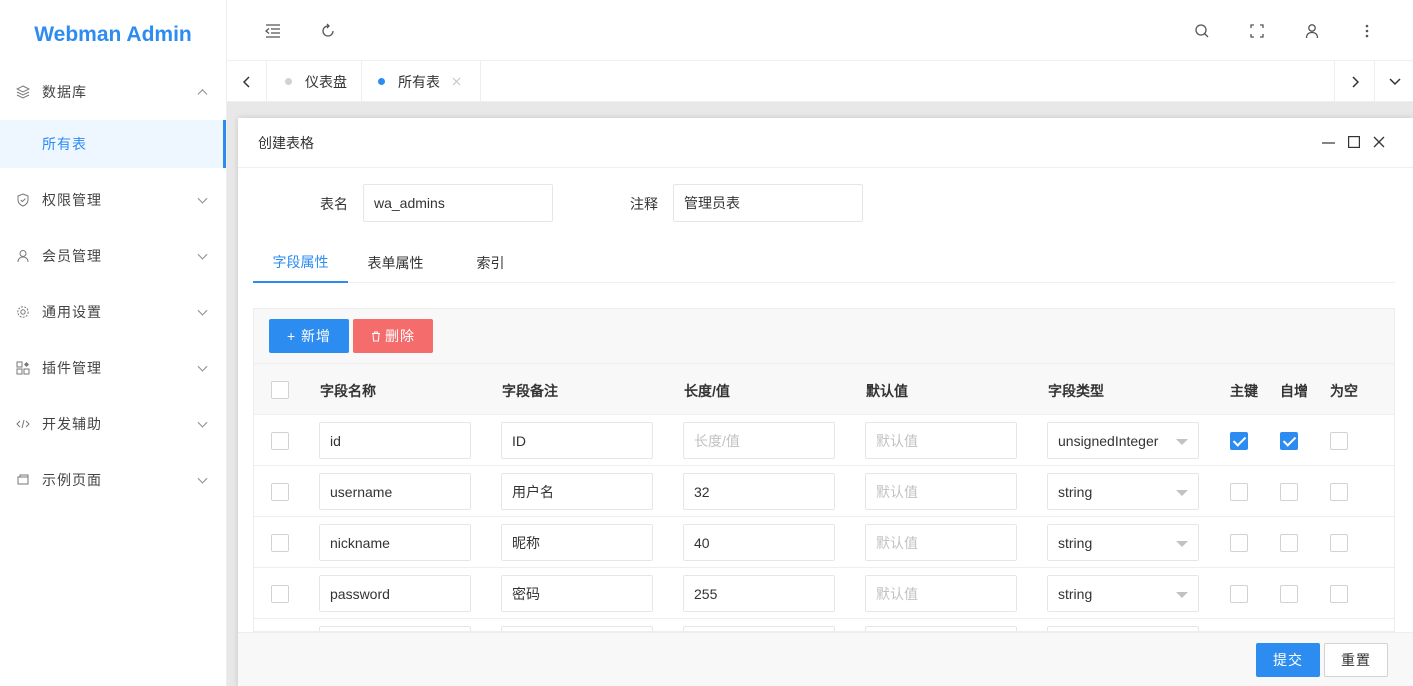  Describe the element at coordinates (1244, 391) in the screenshot. I see `column-header: 主键` at that location.